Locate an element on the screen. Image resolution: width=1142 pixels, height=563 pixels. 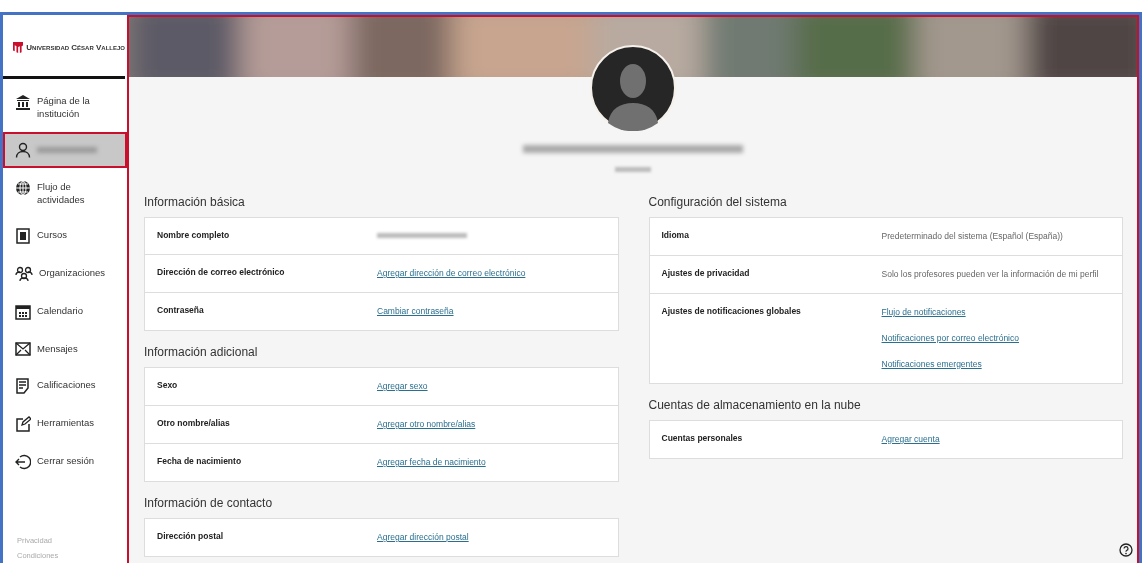
section-title: Información de contacto is located at coordinates (209, 503).